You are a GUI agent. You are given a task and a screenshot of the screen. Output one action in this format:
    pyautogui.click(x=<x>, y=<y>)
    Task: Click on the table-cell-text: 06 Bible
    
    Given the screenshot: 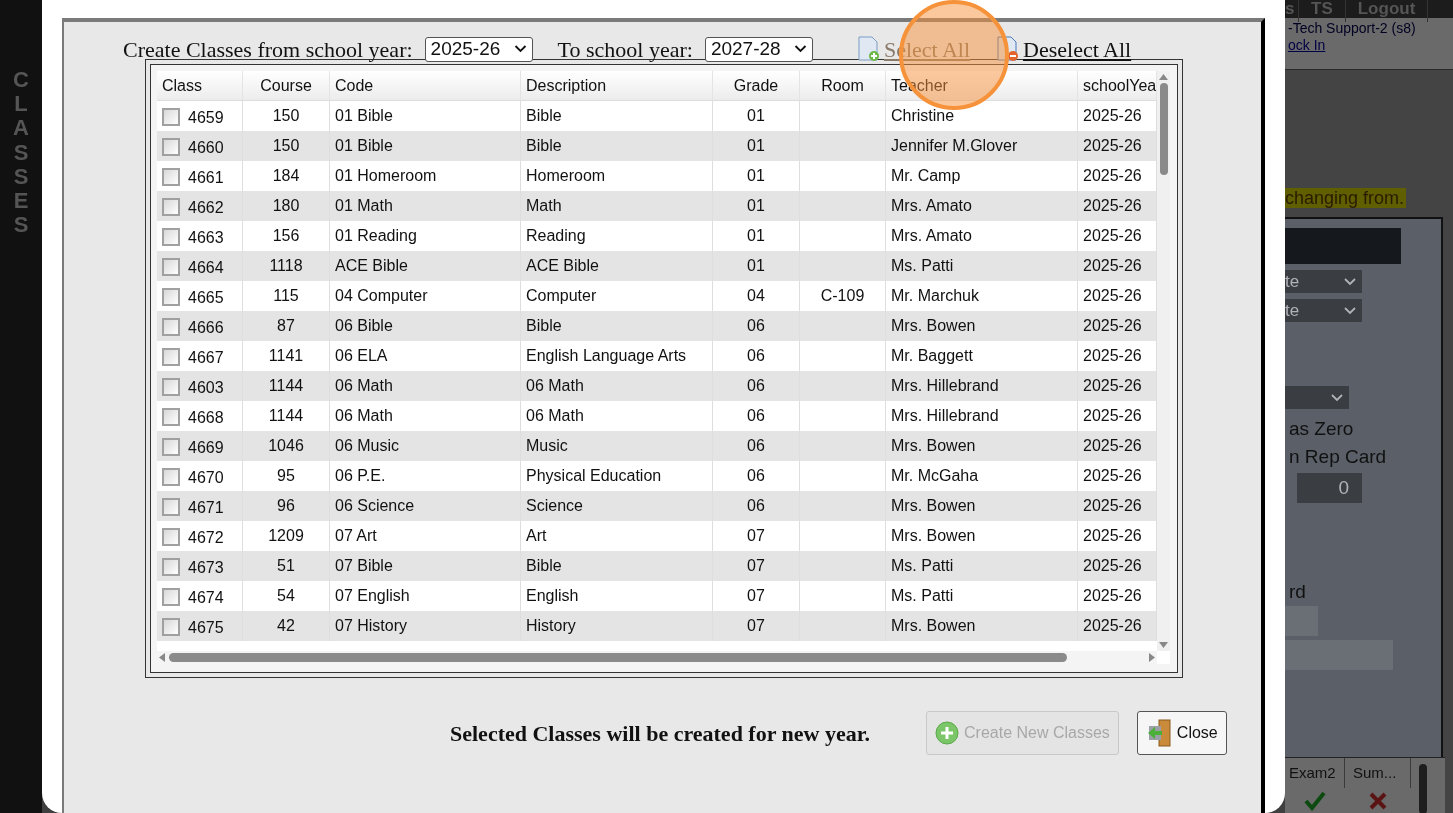 What is the action you would take?
    pyautogui.click(x=364, y=326)
    